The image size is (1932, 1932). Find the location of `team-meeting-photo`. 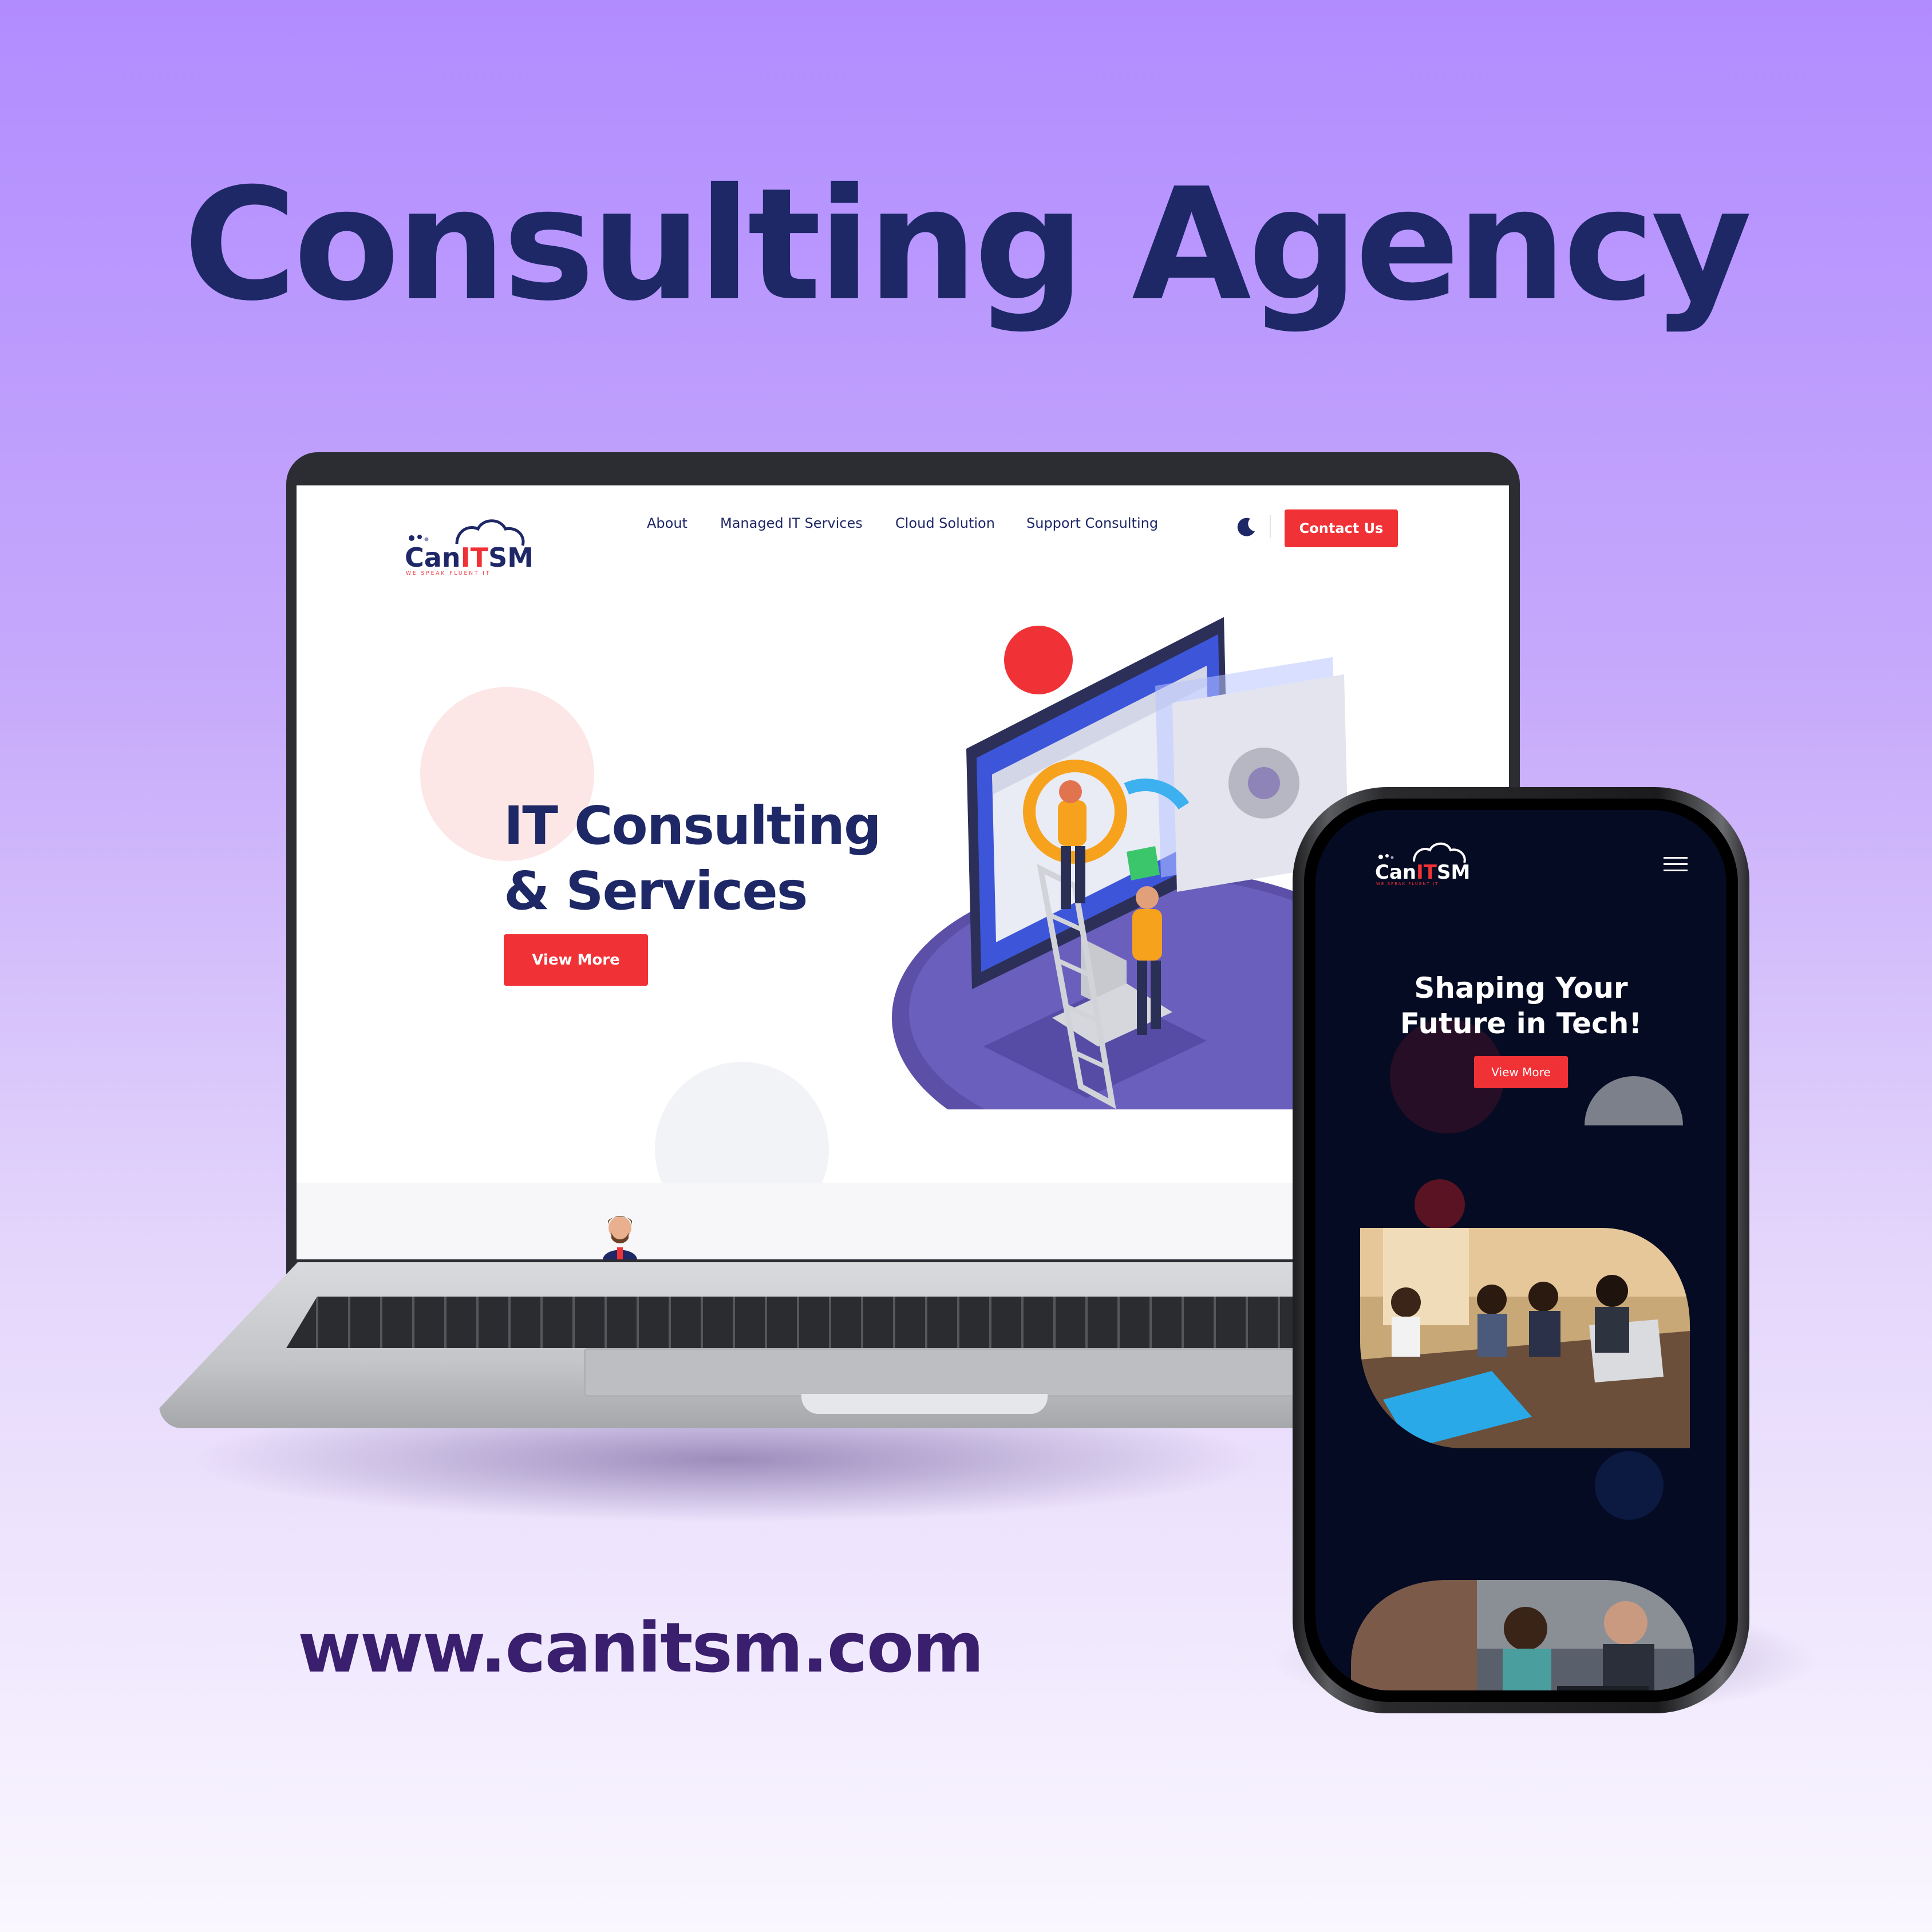

team-meeting-photo is located at coordinates (1525, 1338).